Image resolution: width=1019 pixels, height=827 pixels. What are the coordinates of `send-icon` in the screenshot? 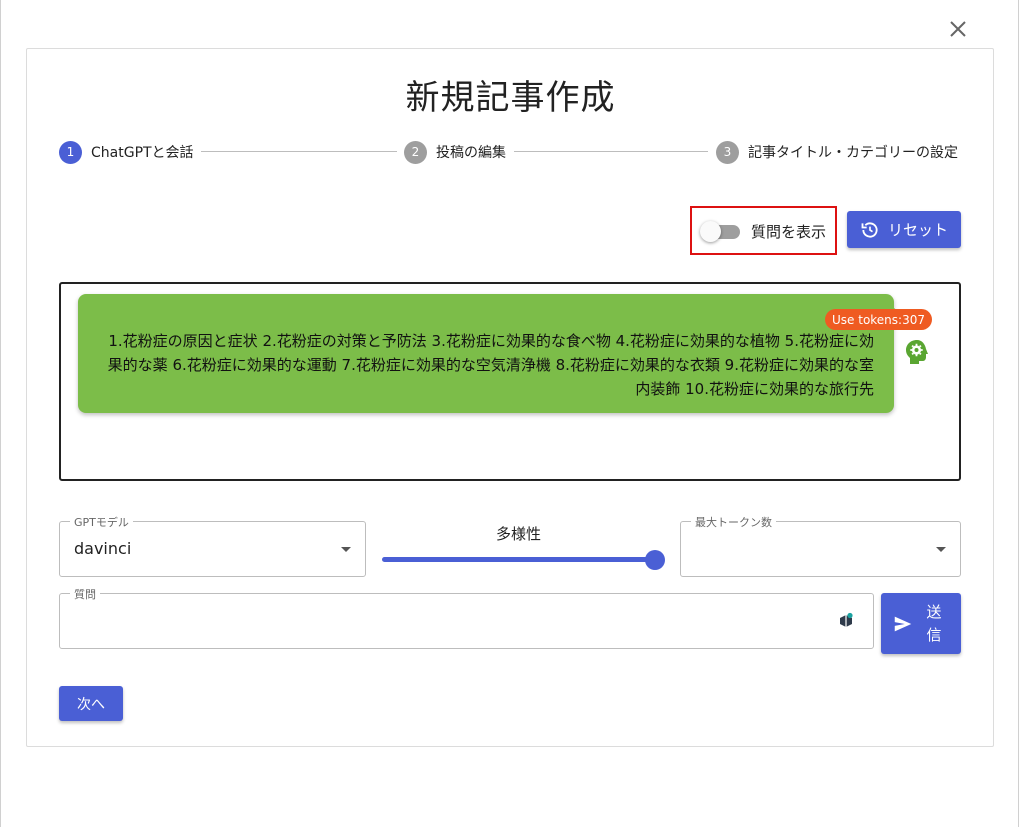 It's located at (903, 624).